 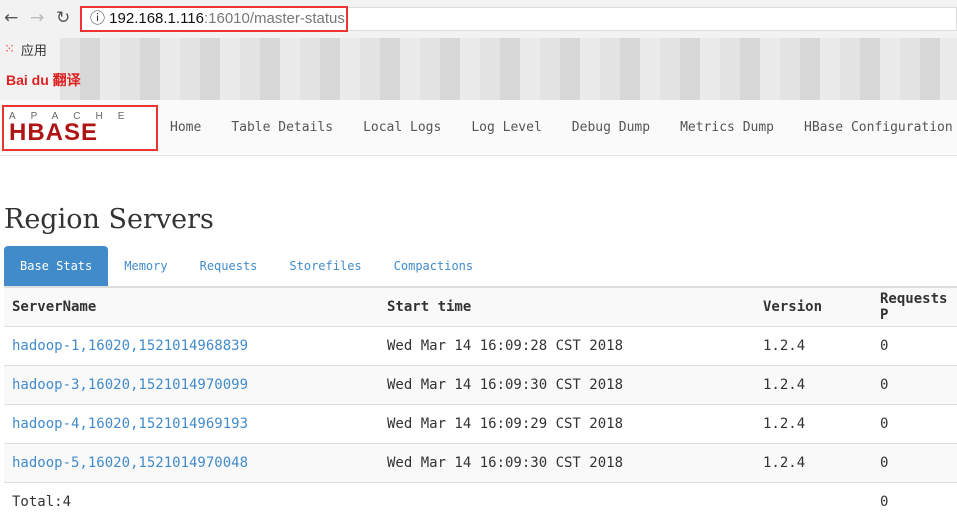 What do you see at coordinates (11, 18) in the screenshot?
I see `back-icon: ←` at bounding box center [11, 18].